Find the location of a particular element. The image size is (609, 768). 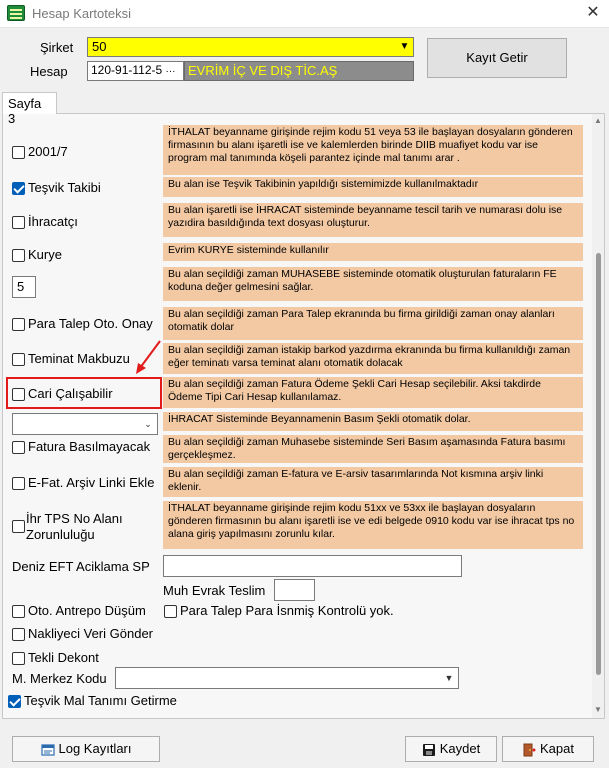

label-oto-antrepo: Oto. Antrepo Düşüm is located at coordinates (87, 610).